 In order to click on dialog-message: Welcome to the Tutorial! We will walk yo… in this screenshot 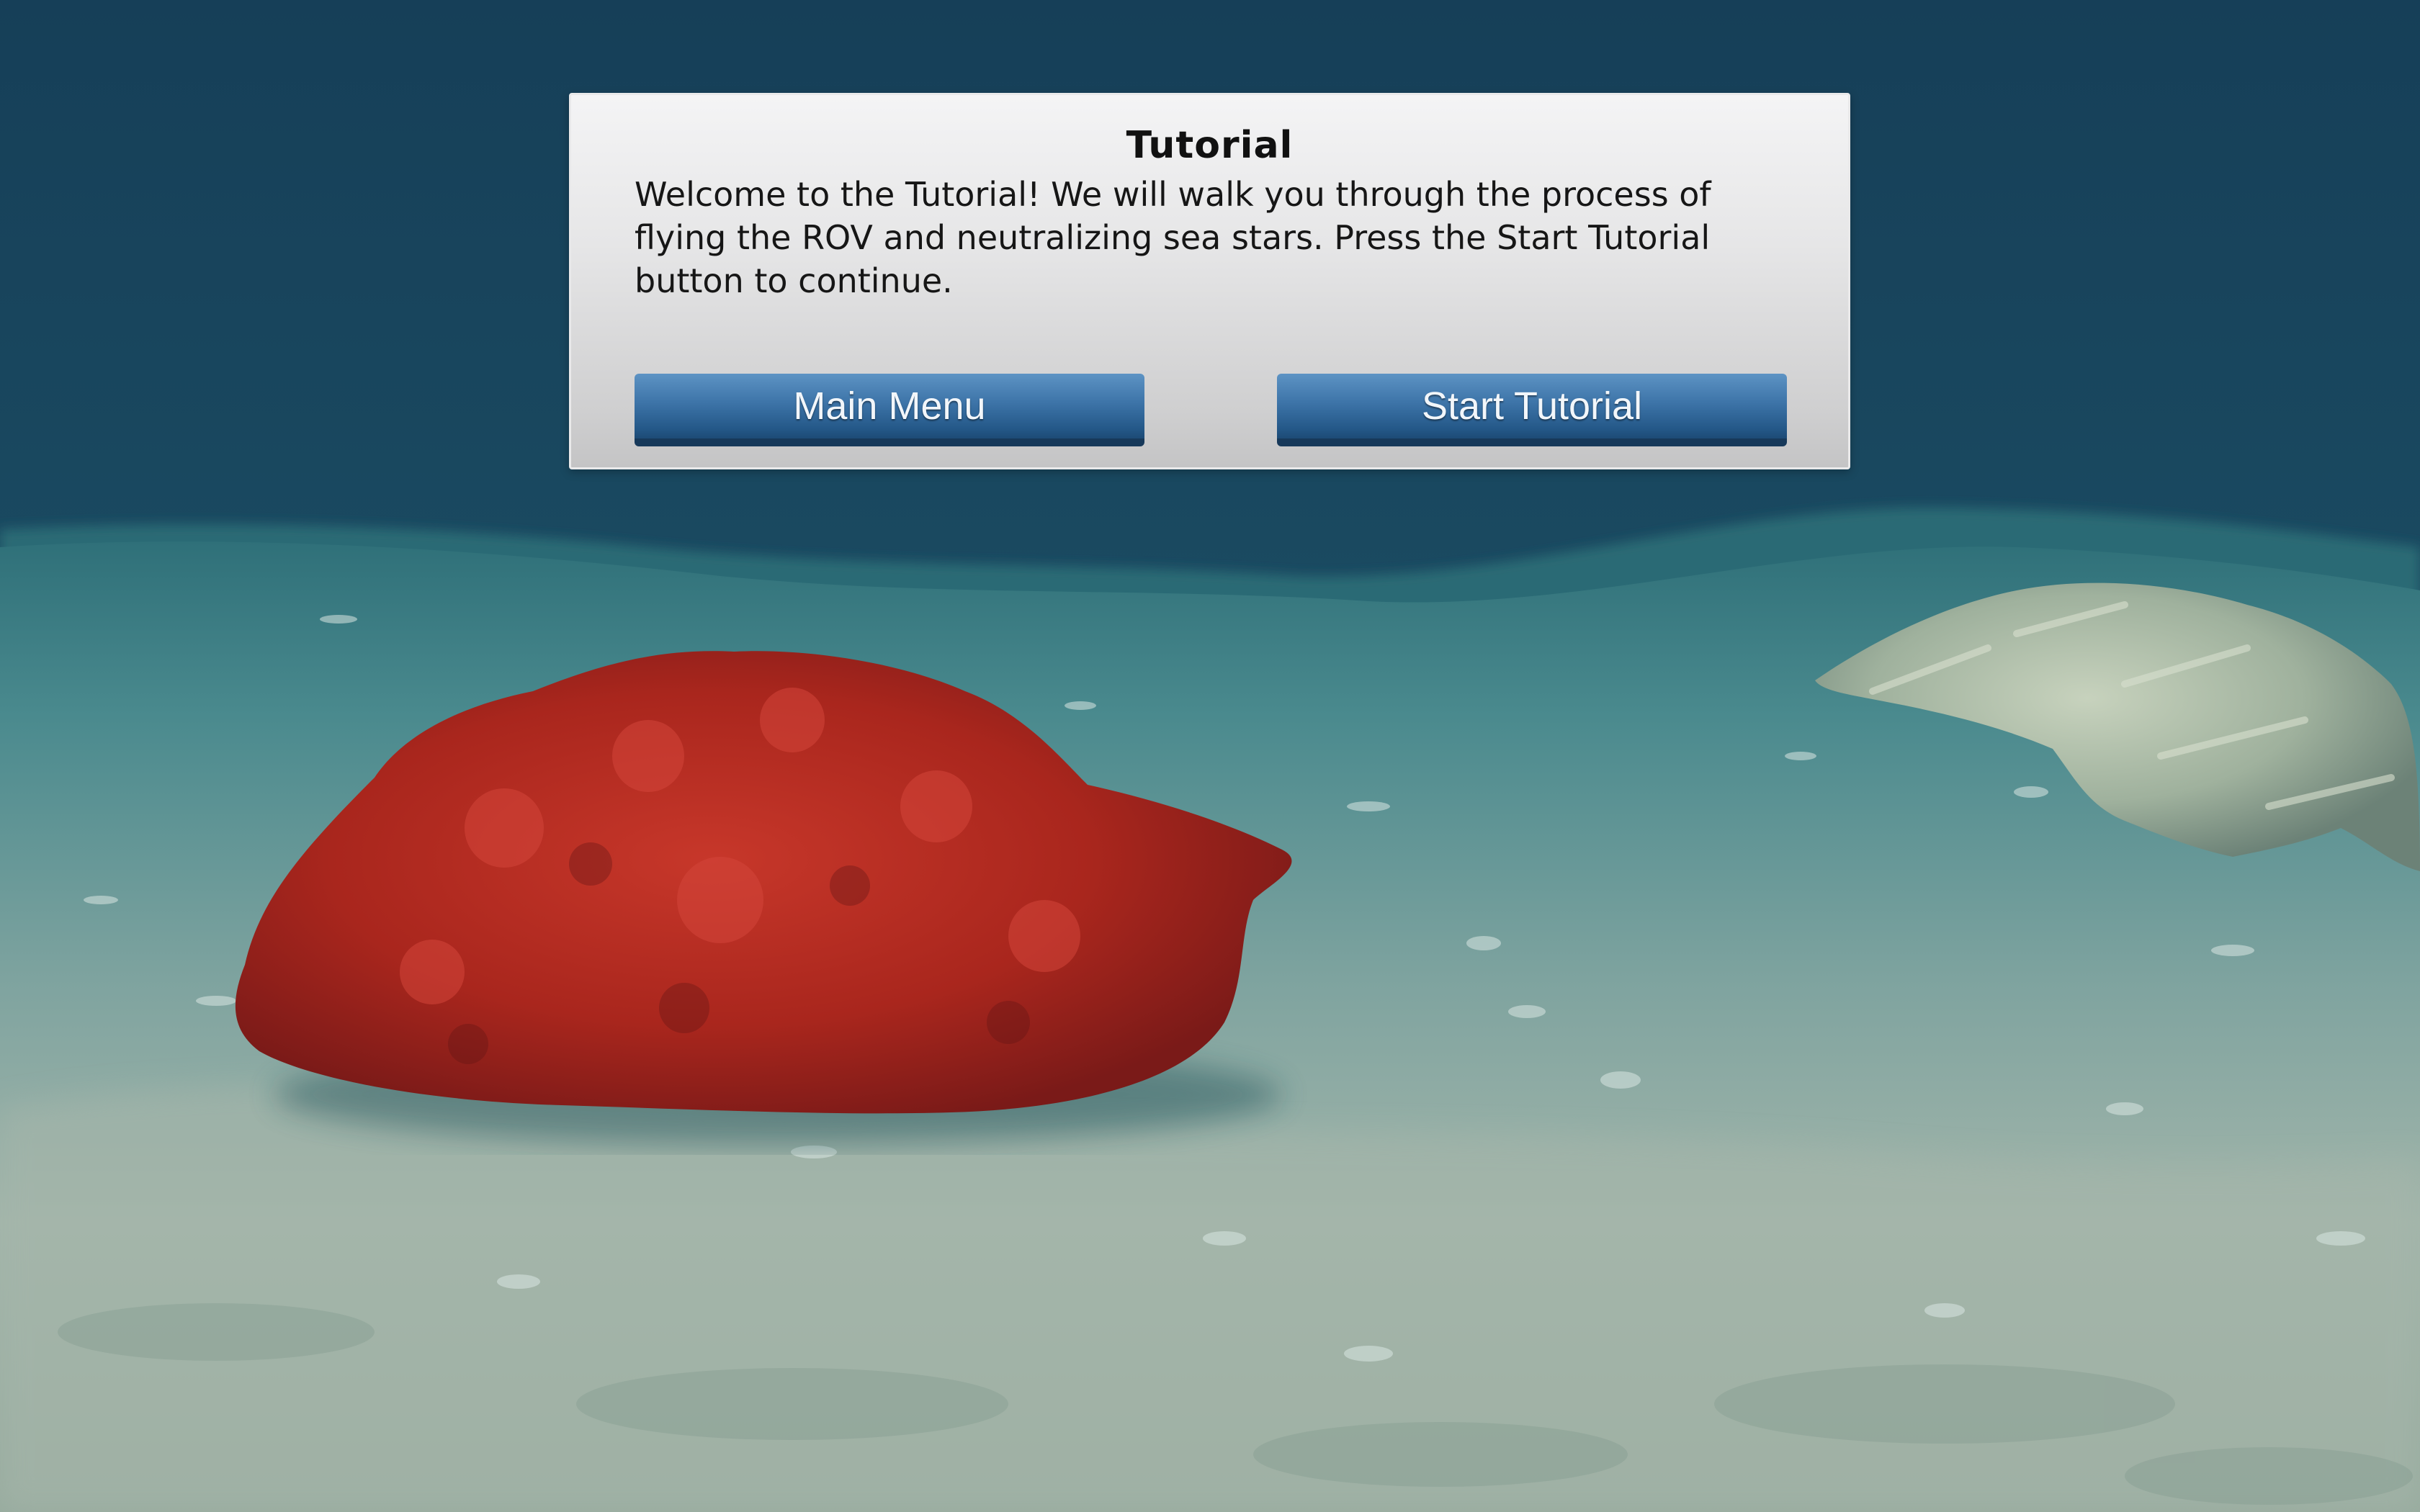, I will do `click(1173, 237)`.